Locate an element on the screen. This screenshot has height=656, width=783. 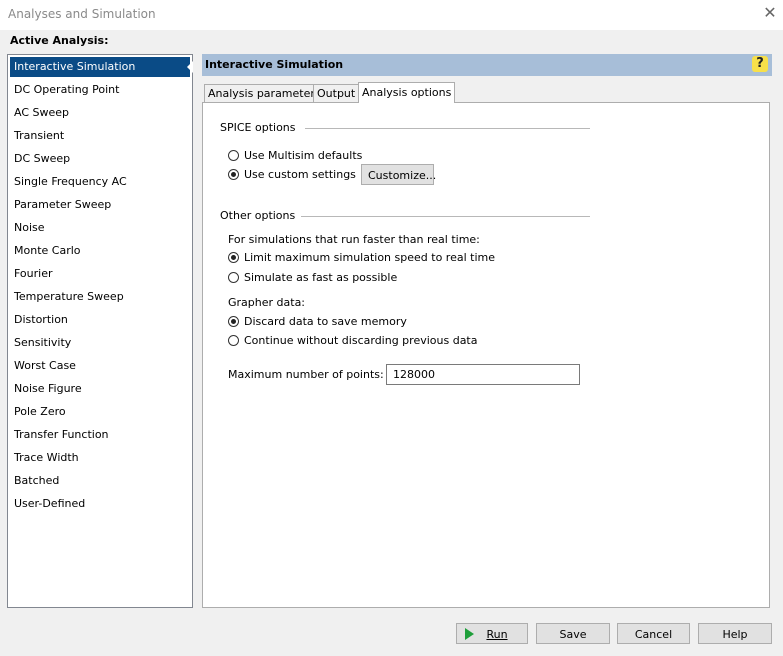
analysis-item: Worst Case is located at coordinates (100, 366).